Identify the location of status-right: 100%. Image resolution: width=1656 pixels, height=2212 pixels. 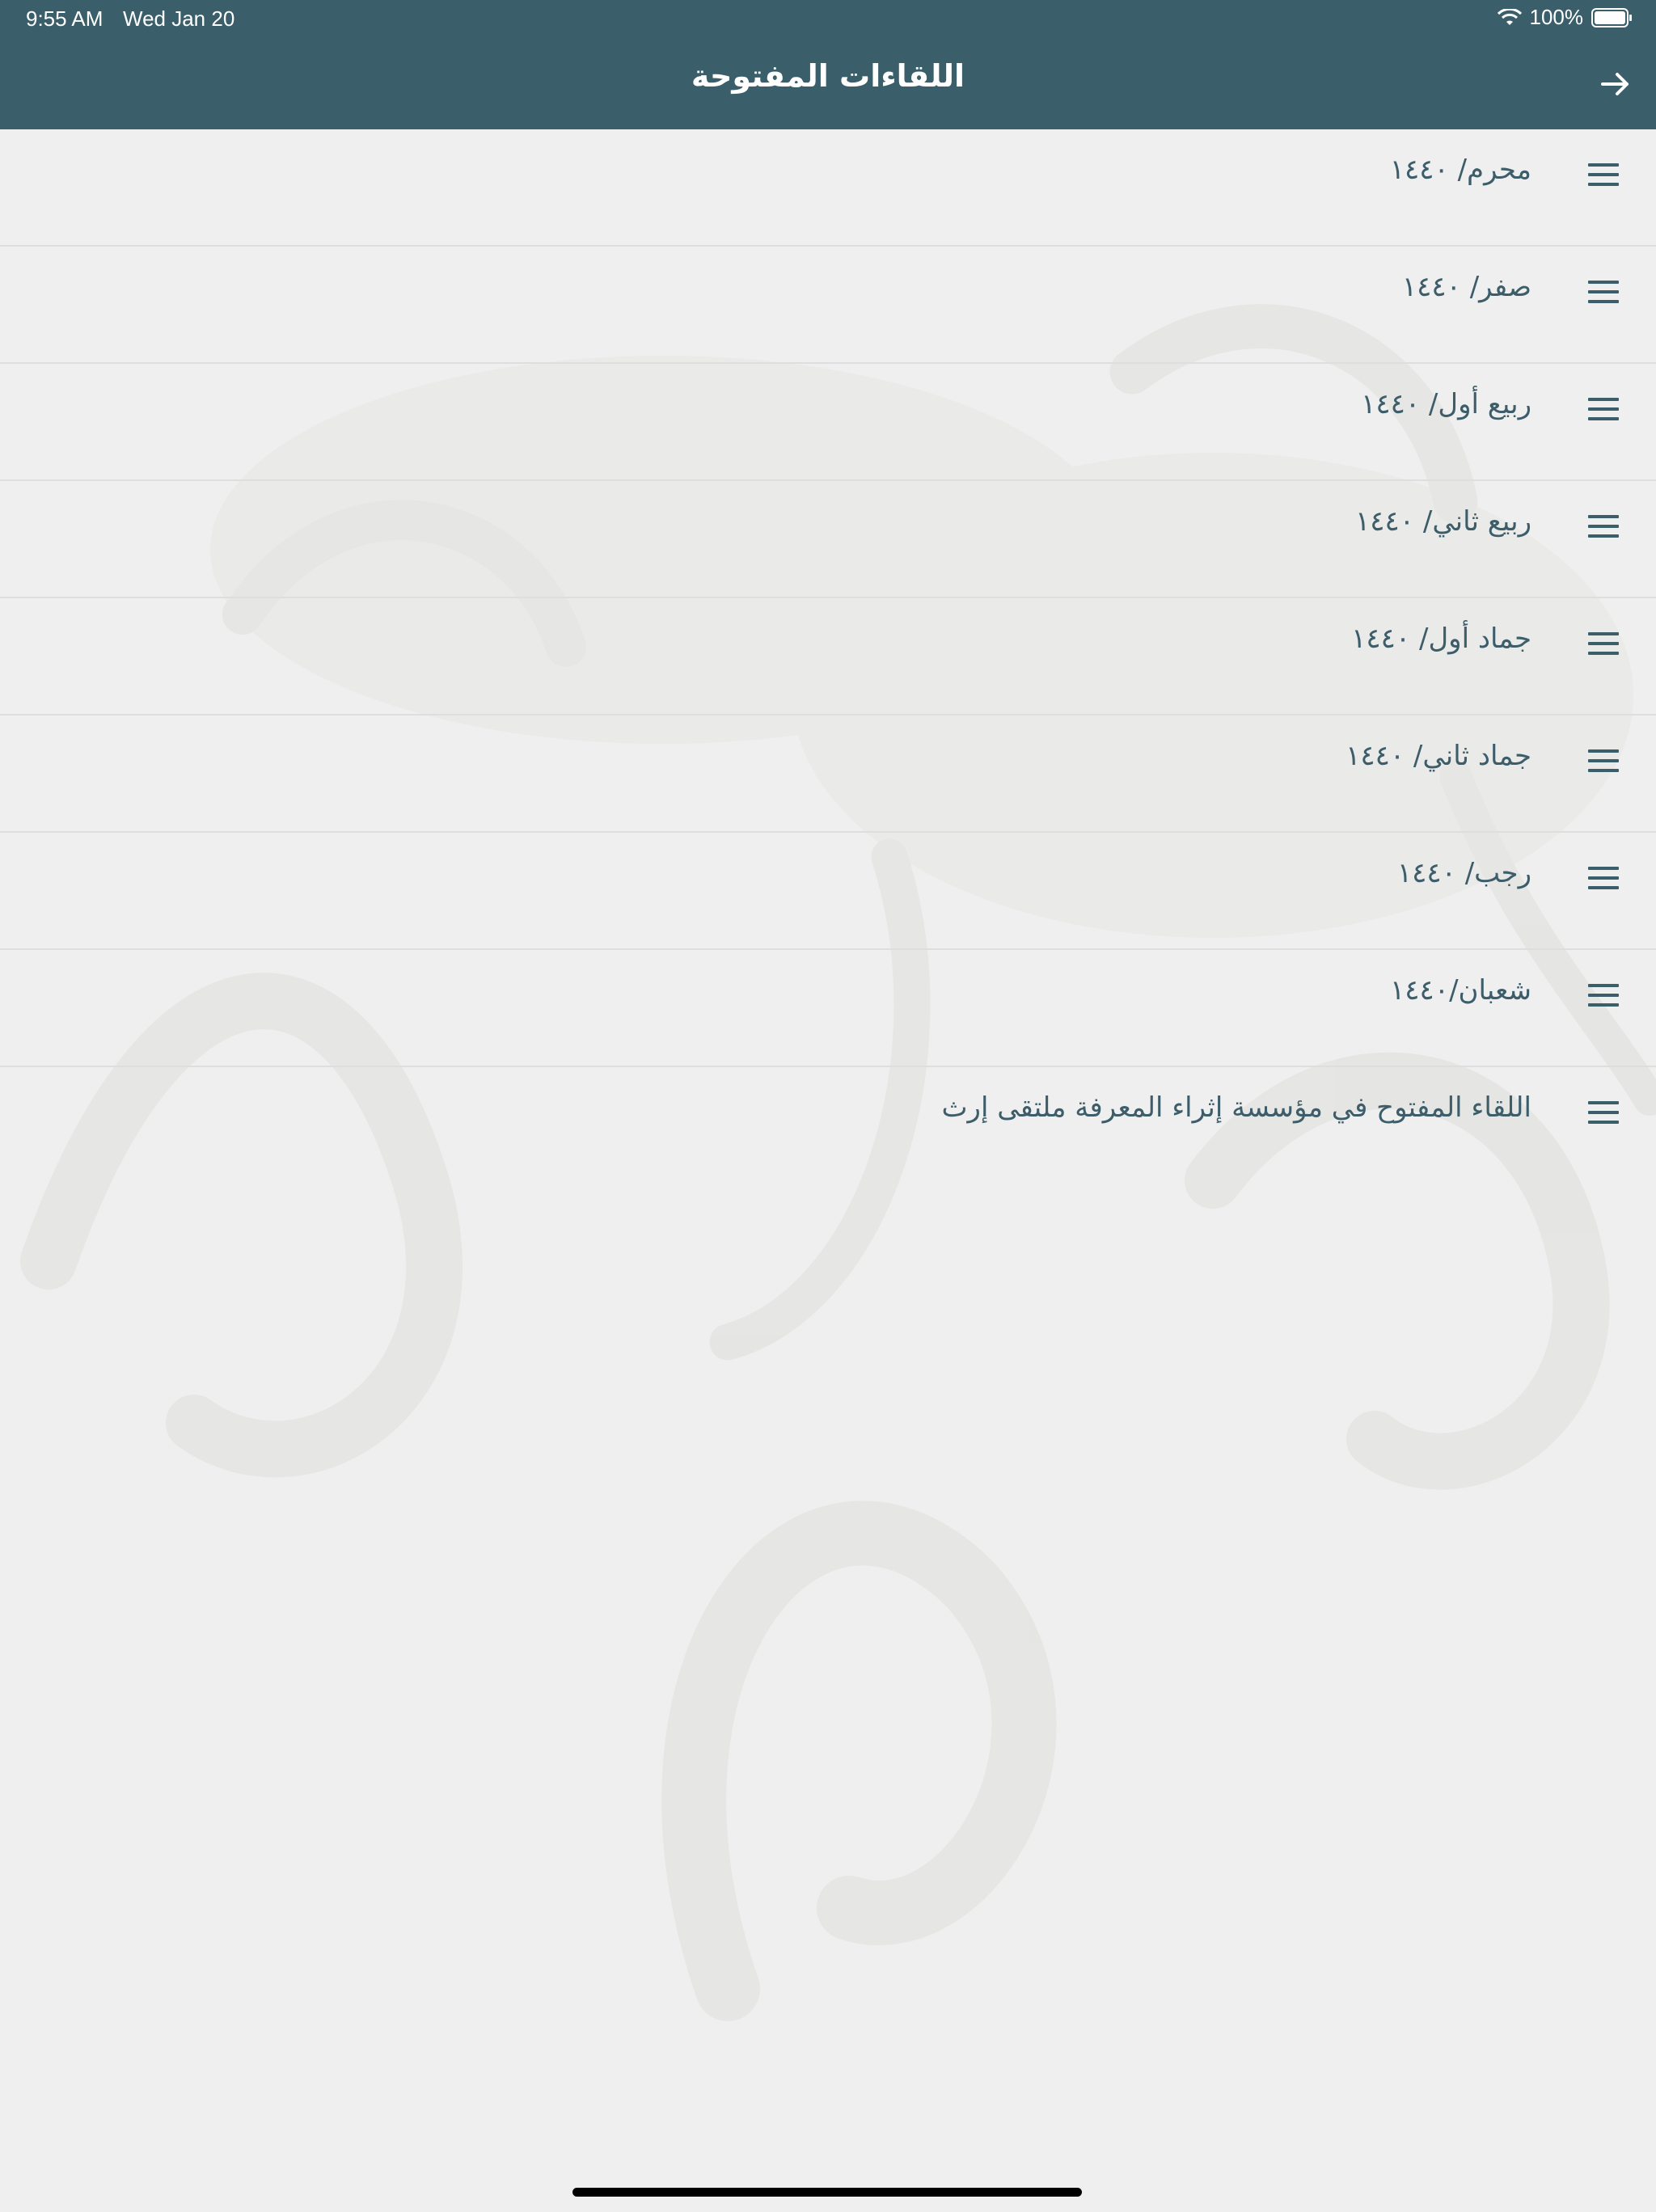
(1565, 17).